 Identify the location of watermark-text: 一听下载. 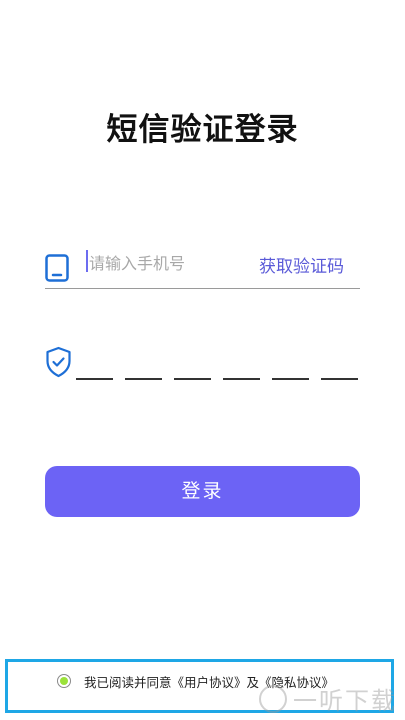
(345, 701).